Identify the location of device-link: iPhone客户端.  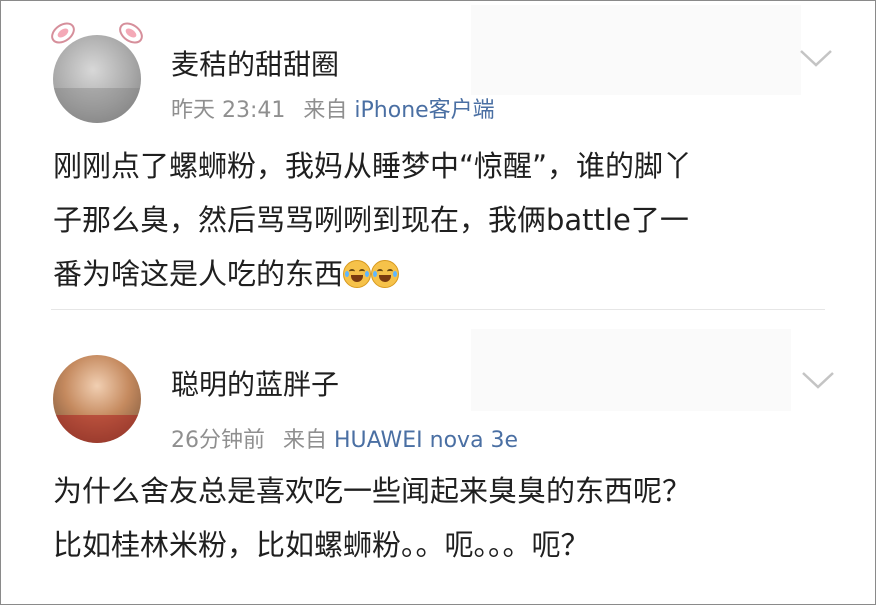
(424, 110).